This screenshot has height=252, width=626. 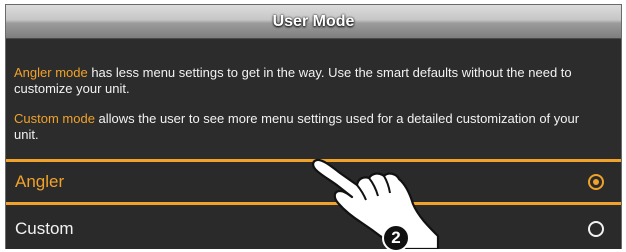 What do you see at coordinates (51, 72) in the screenshot?
I see `angler-mode-term: Angler mode` at bounding box center [51, 72].